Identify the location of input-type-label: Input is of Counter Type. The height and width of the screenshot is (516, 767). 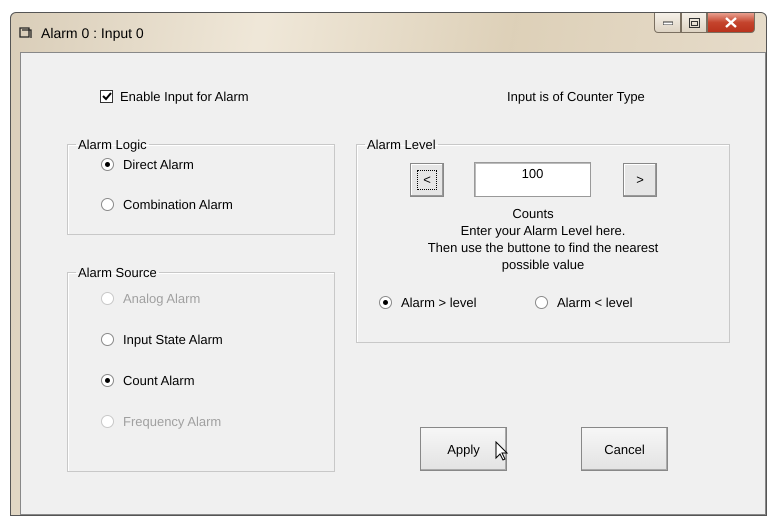
(576, 96).